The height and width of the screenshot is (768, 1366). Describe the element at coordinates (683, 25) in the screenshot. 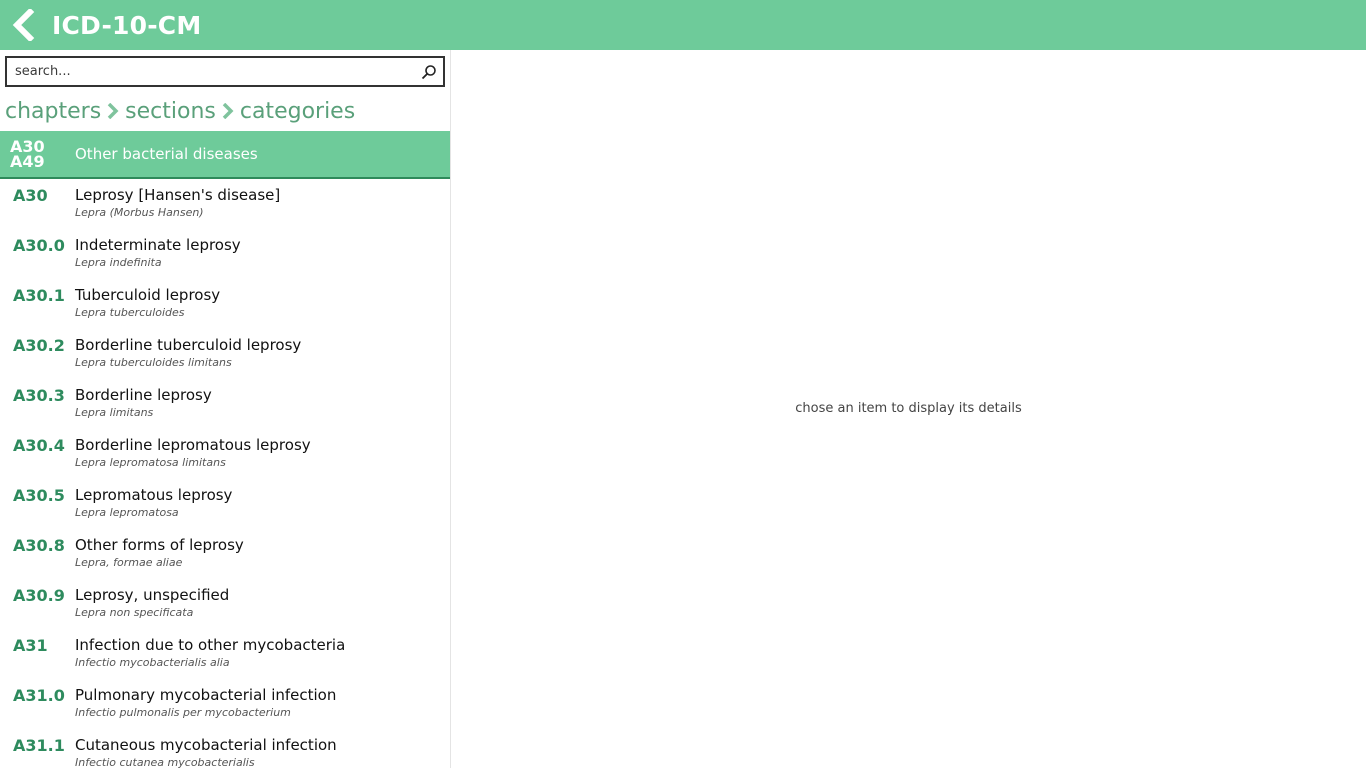

I see `app-header: ICD-10-CM` at that location.